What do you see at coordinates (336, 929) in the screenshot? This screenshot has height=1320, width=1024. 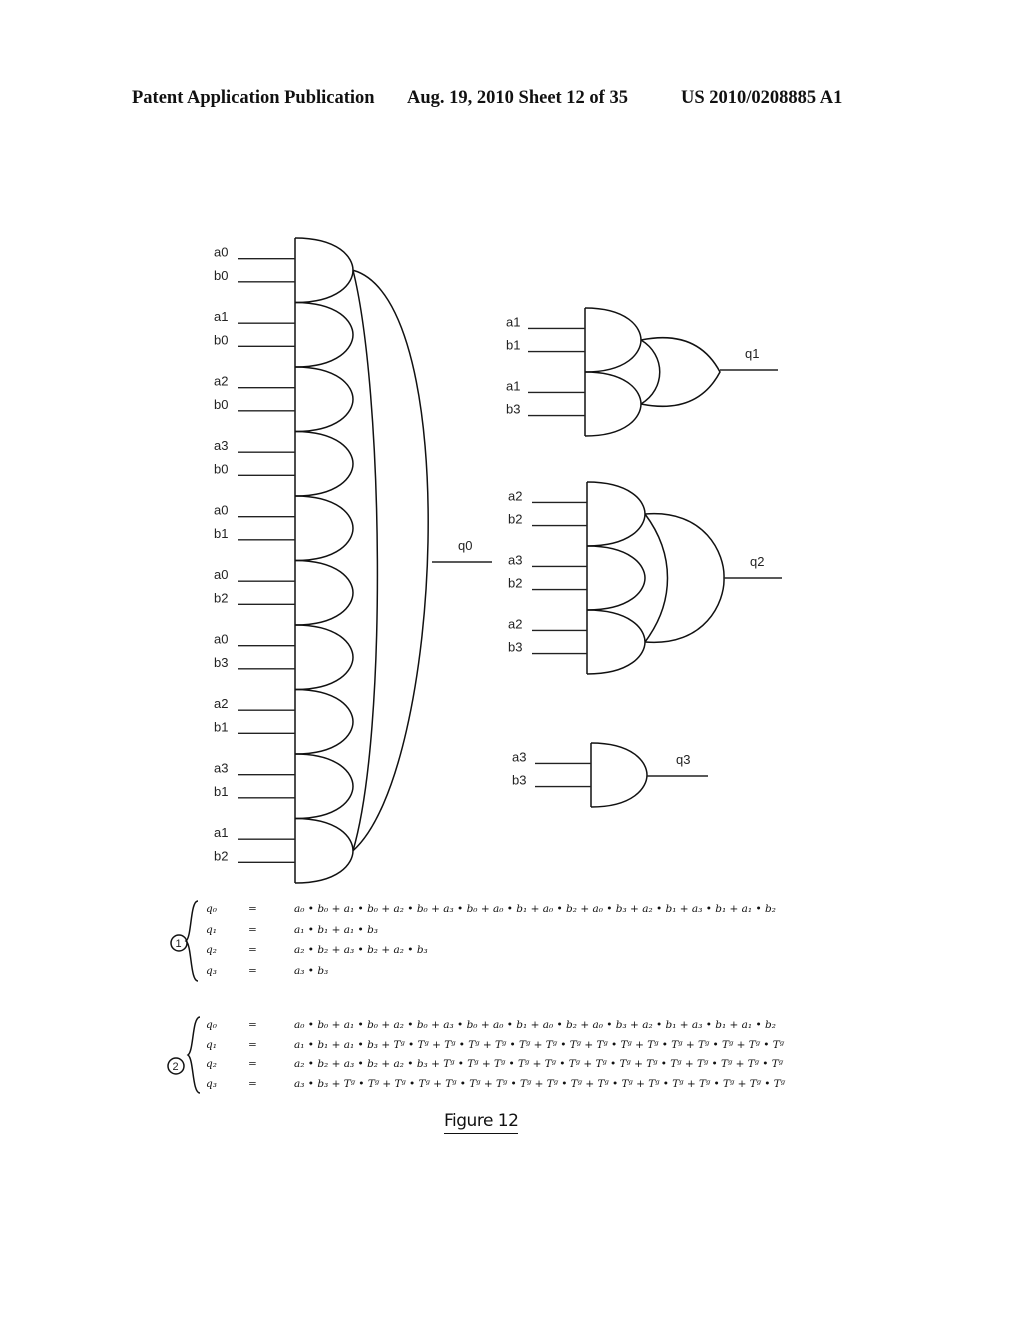 I see `equation-rhs: a₁ • b₁ + a₁ • b₃` at bounding box center [336, 929].